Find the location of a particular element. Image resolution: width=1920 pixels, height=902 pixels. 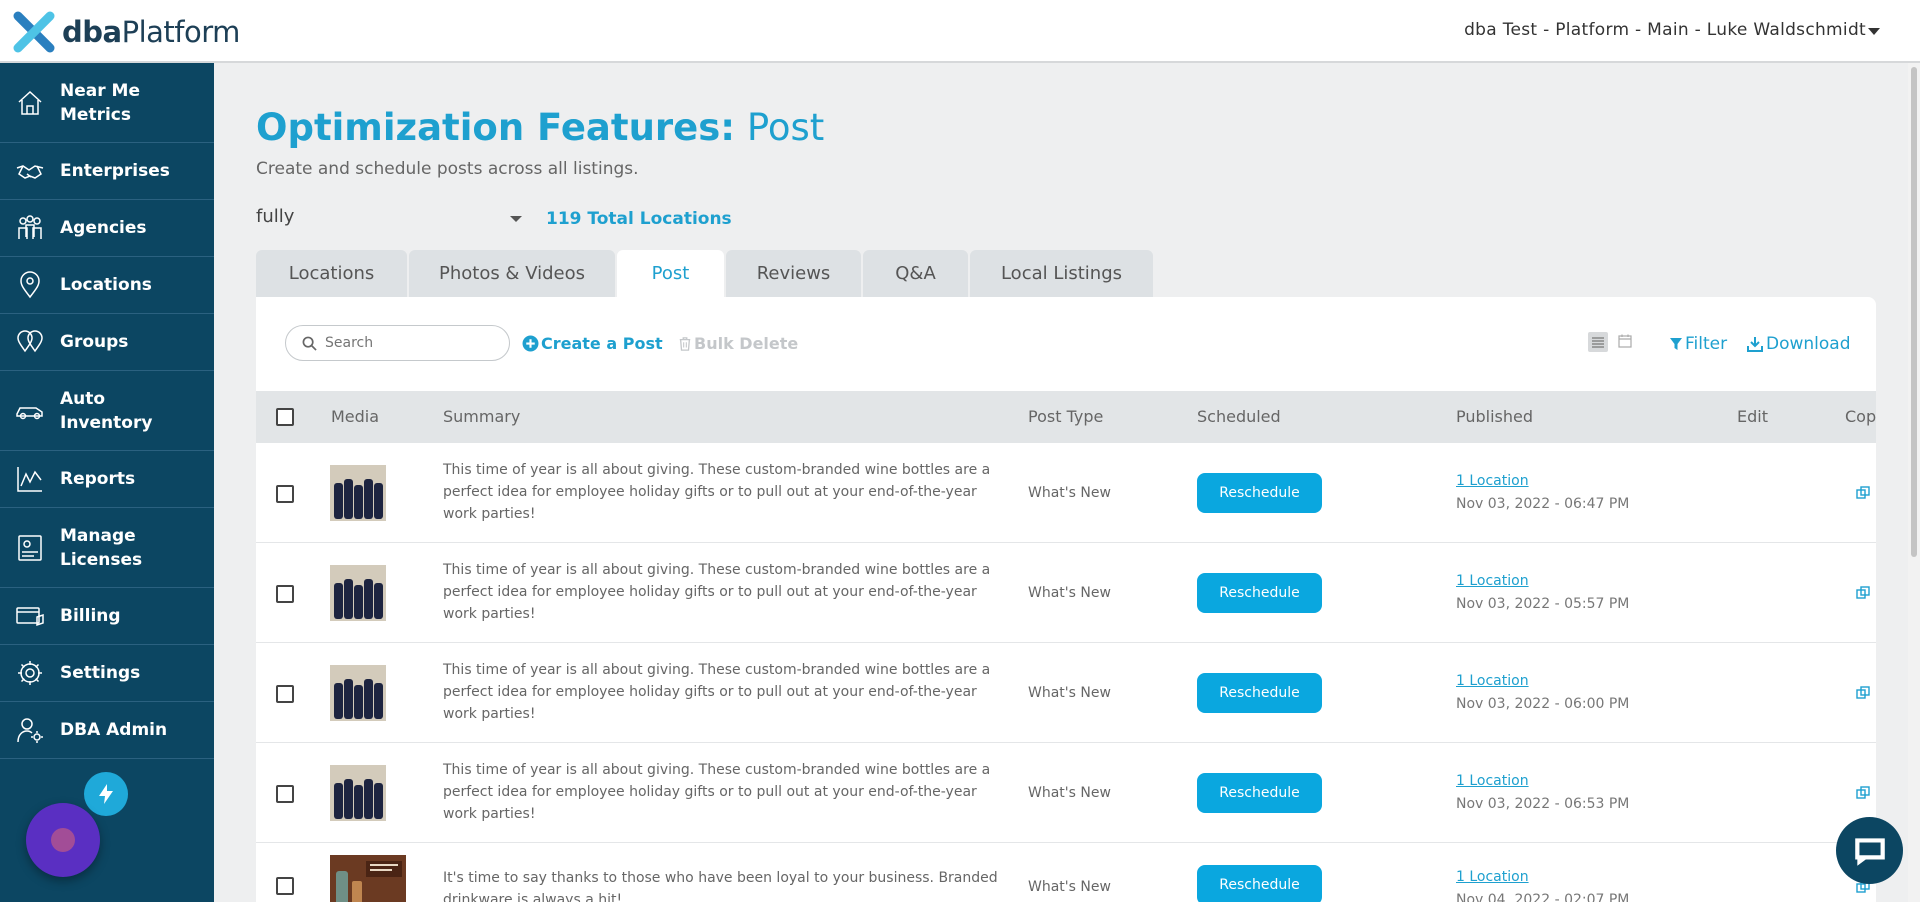

chevron-down-icon is located at coordinates (516, 219).